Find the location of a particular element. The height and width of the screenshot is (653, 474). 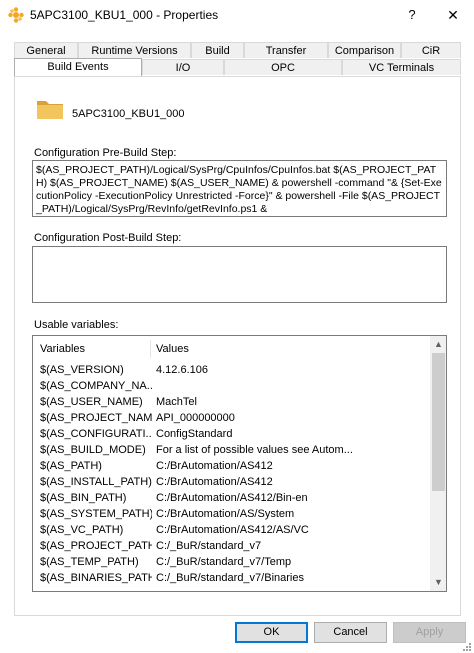

table-row: $(AS_PROJECT_NAM... API_000000000 is located at coordinates (232, 418).